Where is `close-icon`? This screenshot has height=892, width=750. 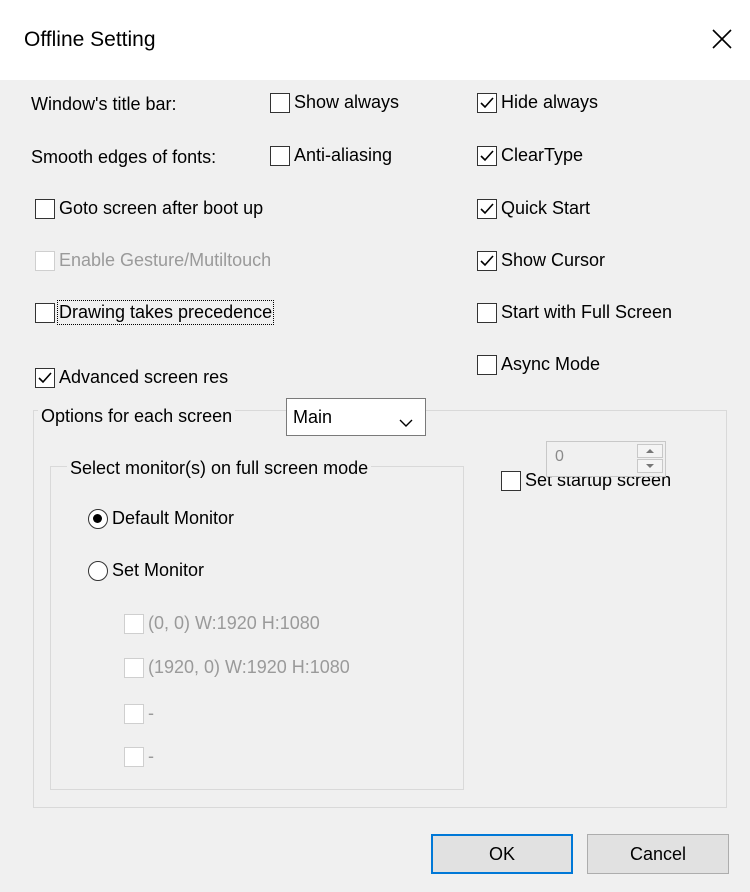
close-icon is located at coordinates (722, 39).